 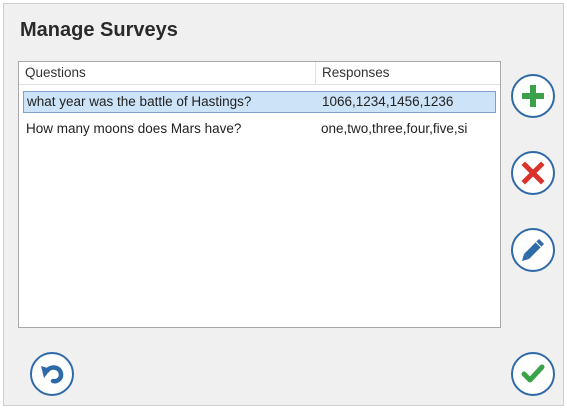 What do you see at coordinates (139, 101) in the screenshot?
I see `question-cell: what year was the battle of Hastings?` at bounding box center [139, 101].